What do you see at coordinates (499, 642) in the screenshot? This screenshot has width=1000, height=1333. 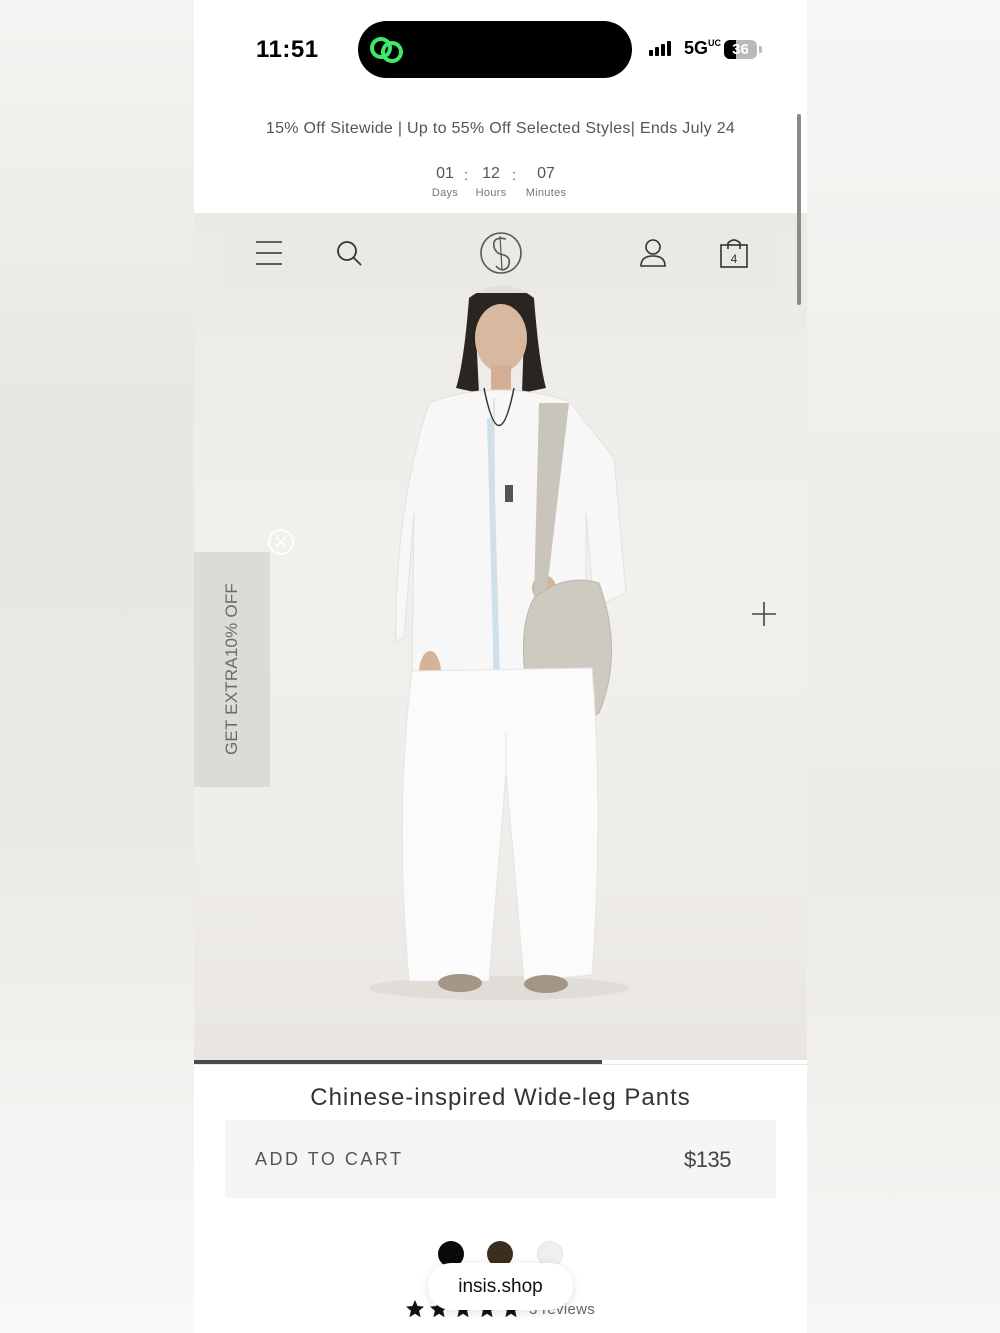 I see `model-photo` at bounding box center [499, 642].